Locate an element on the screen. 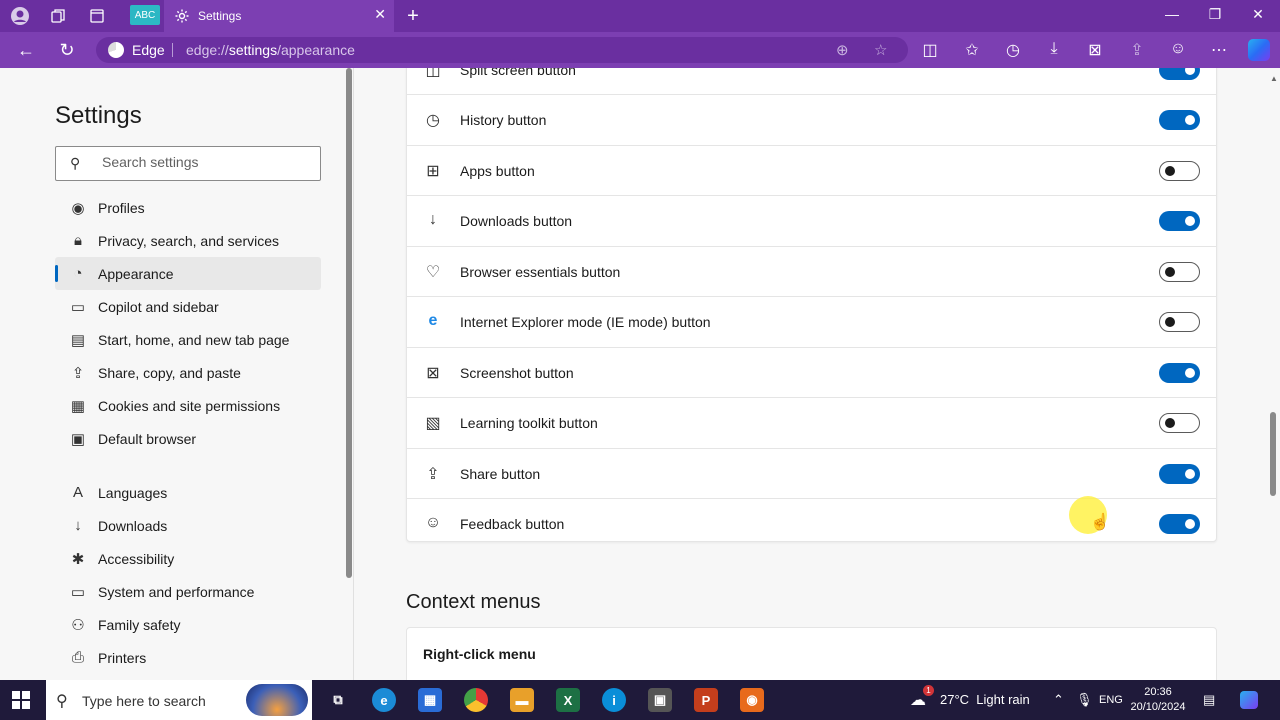  weather-text: 27°C Light rain is located at coordinates (985, 699).